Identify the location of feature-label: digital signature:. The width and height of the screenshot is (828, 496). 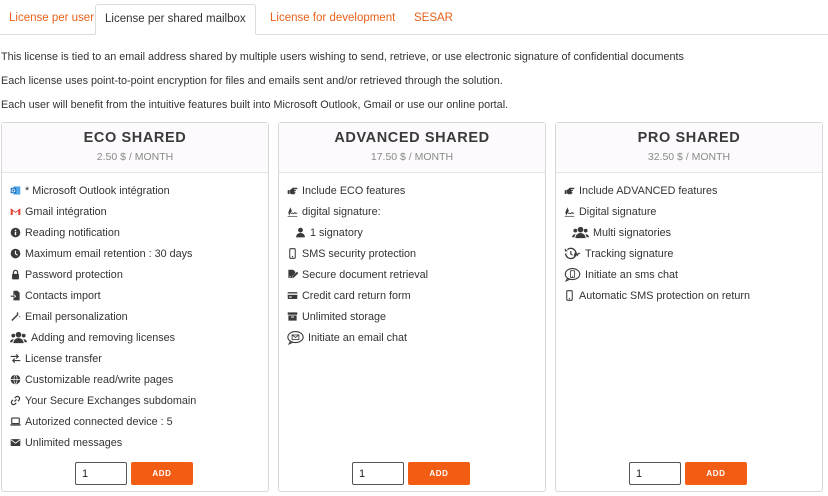
(341, 211).